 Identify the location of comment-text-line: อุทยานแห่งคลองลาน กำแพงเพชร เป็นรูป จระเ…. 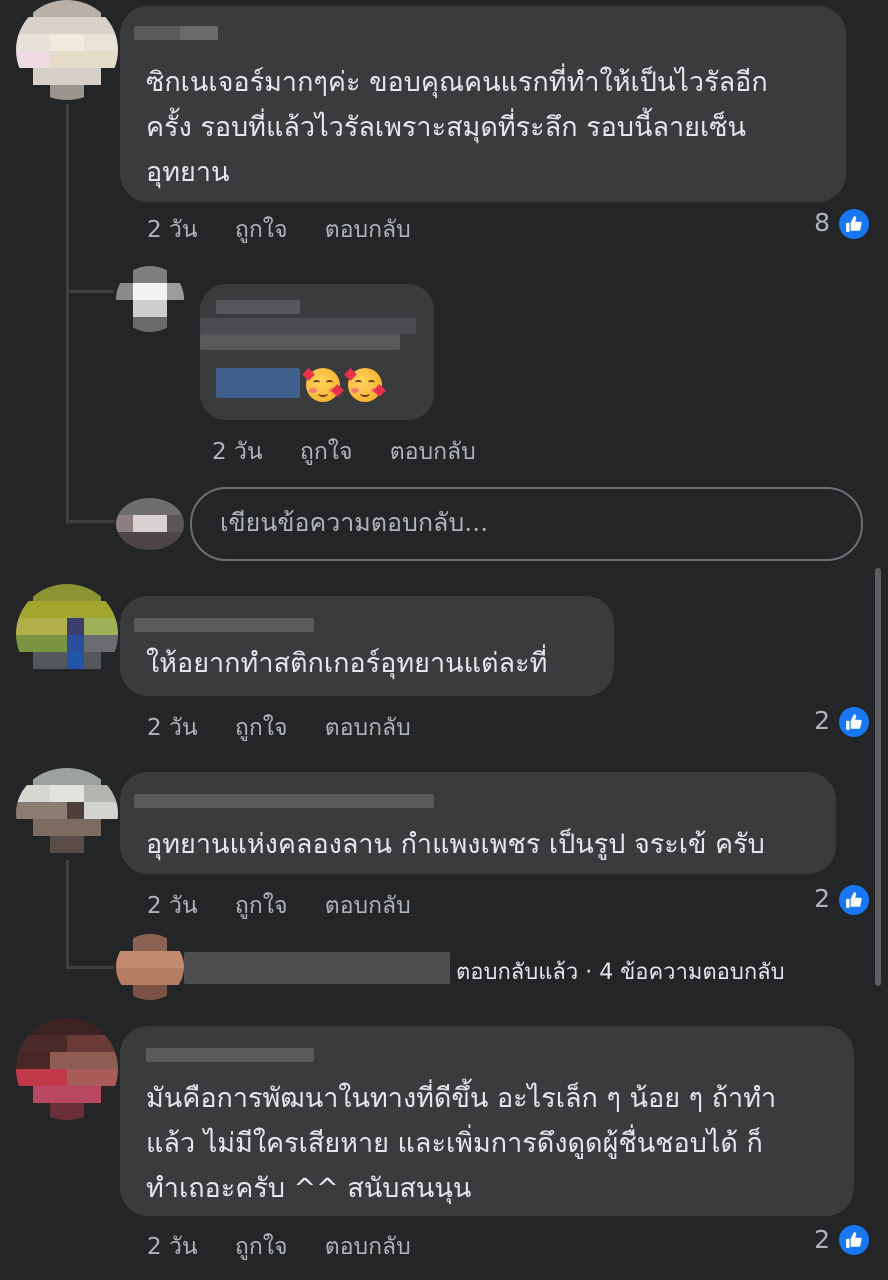
(455, 844).